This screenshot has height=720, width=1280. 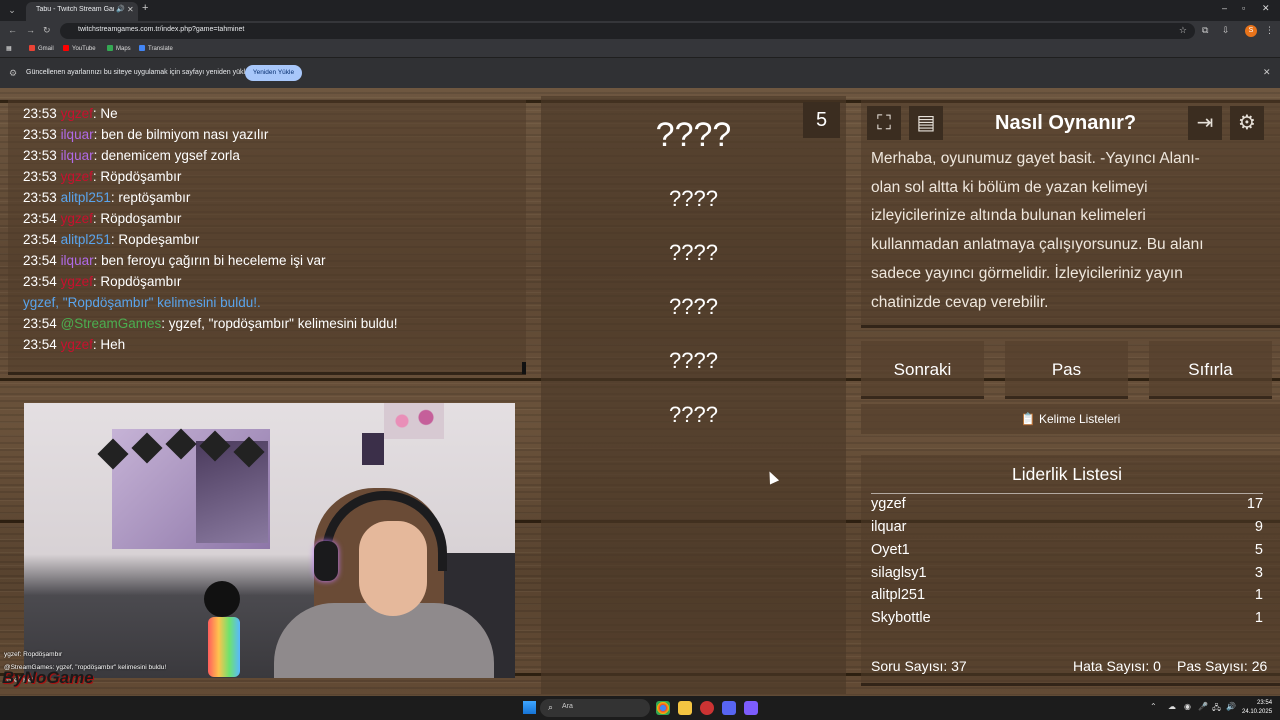 What do you see at coordinates (1265, 703) in the screenshot?
I see `clock-time: 23:54` at bounding box center [1265, 703].